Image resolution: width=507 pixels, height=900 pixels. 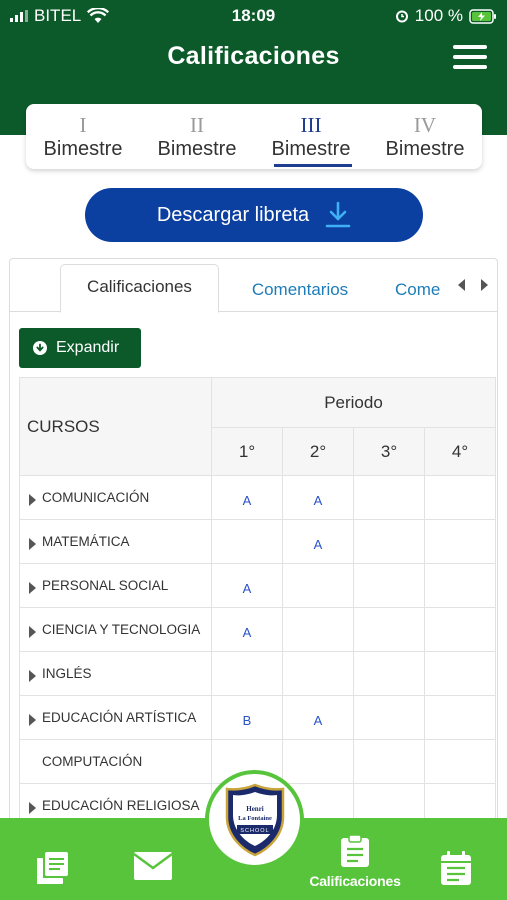 What do you see at coordinates (92, 761) in the screenshot?
I see `course-name: COMPUTACIÓN` at bounding box center [92, 761].